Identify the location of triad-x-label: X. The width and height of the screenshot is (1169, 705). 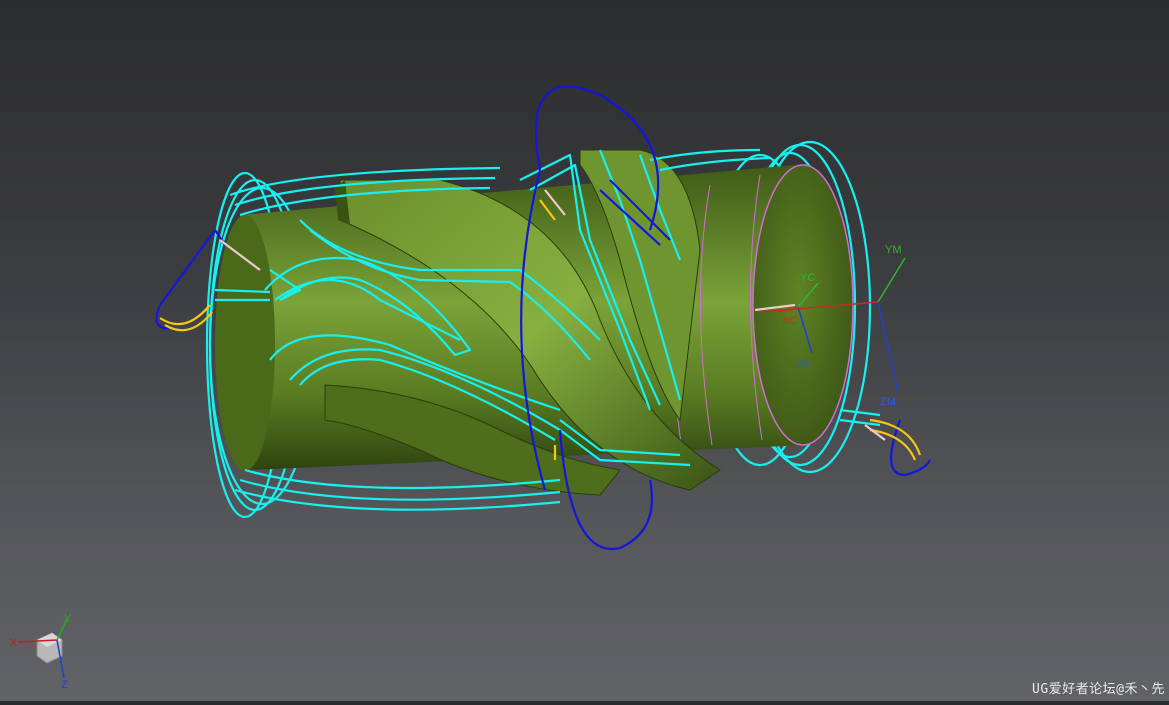
(14, 643).